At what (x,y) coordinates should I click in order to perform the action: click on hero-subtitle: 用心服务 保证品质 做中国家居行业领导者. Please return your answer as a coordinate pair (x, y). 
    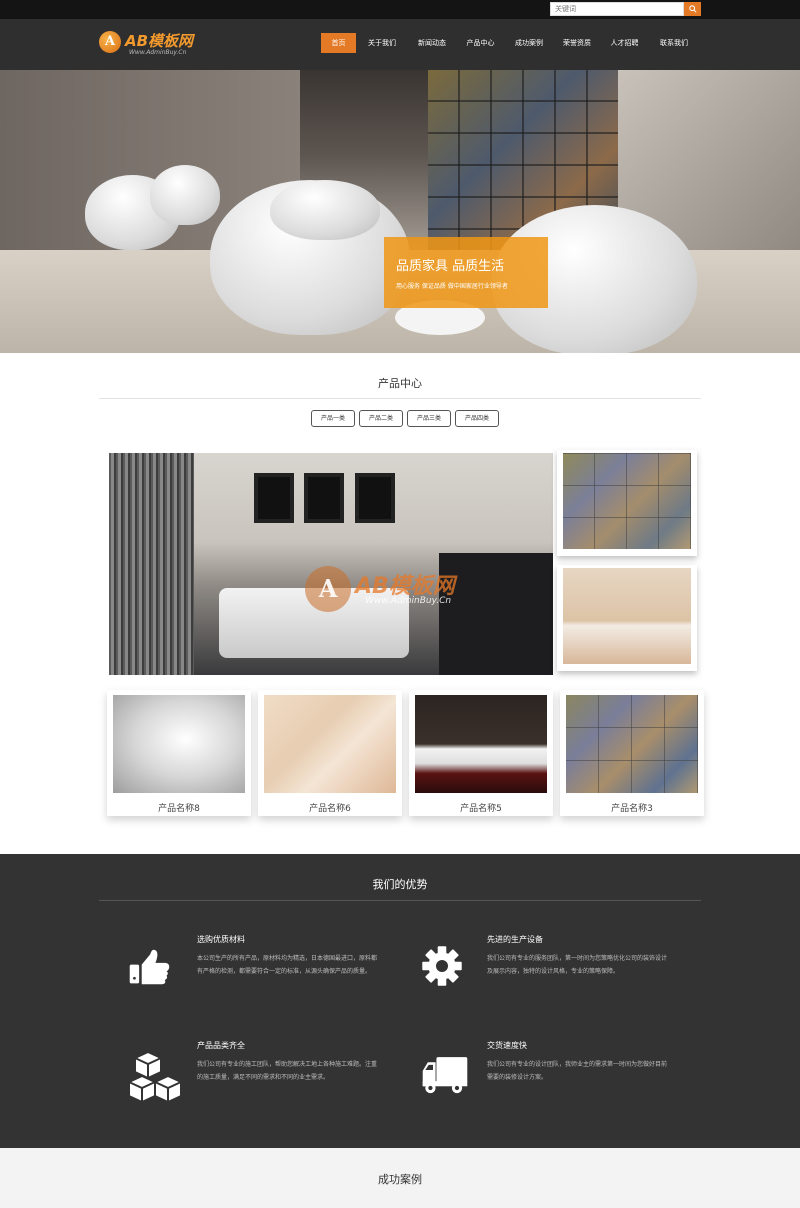
    Looking at the image, I should click on (452, 286).